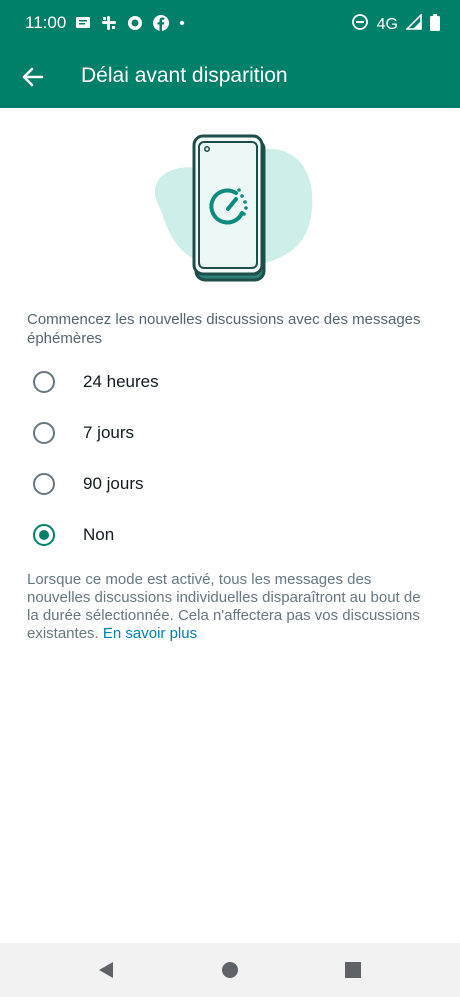  What do you see at coordinates (230, 23) in the screenshot?
I see `status-bar: 11:00 4G` at bounding box center [230, 23].